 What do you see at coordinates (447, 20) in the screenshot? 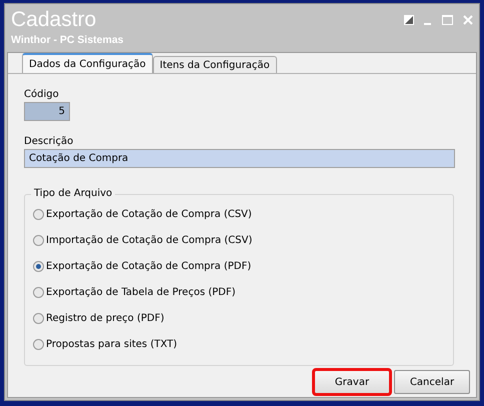
I see `maximize-icon` at bounding box center [447, 20].